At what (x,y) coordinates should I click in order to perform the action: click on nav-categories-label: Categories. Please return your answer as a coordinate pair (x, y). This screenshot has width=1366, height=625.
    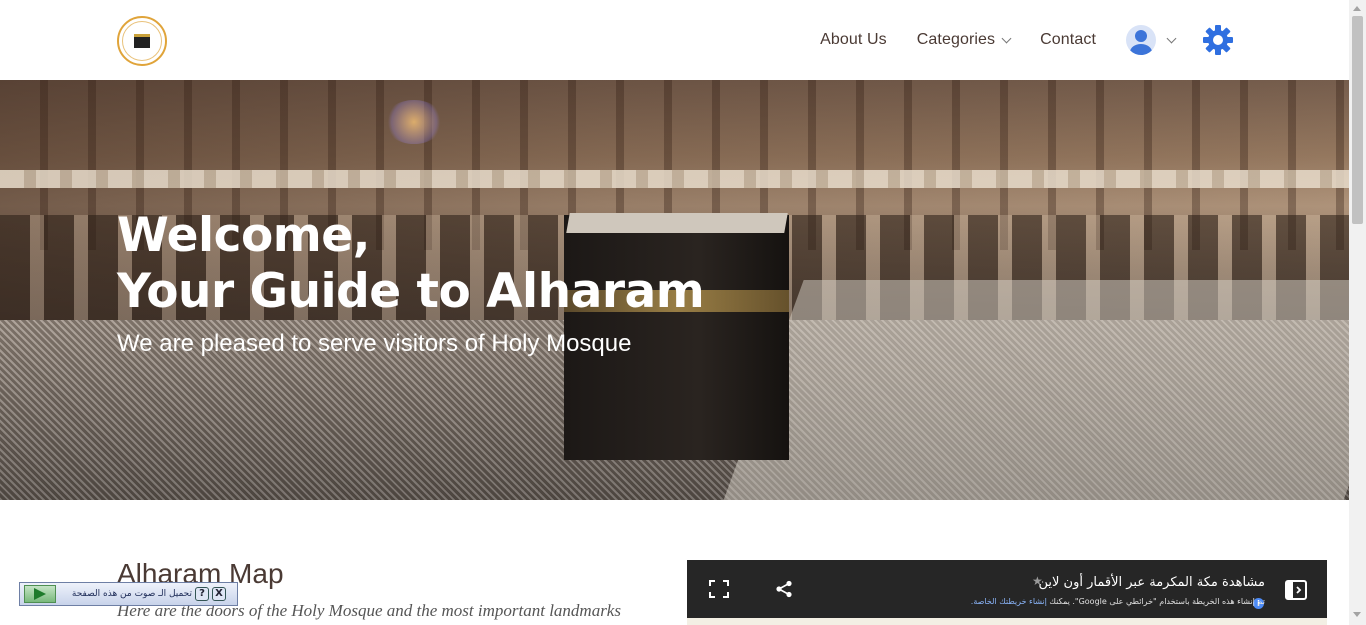
    Looking at the image, I should click on (956, 39).